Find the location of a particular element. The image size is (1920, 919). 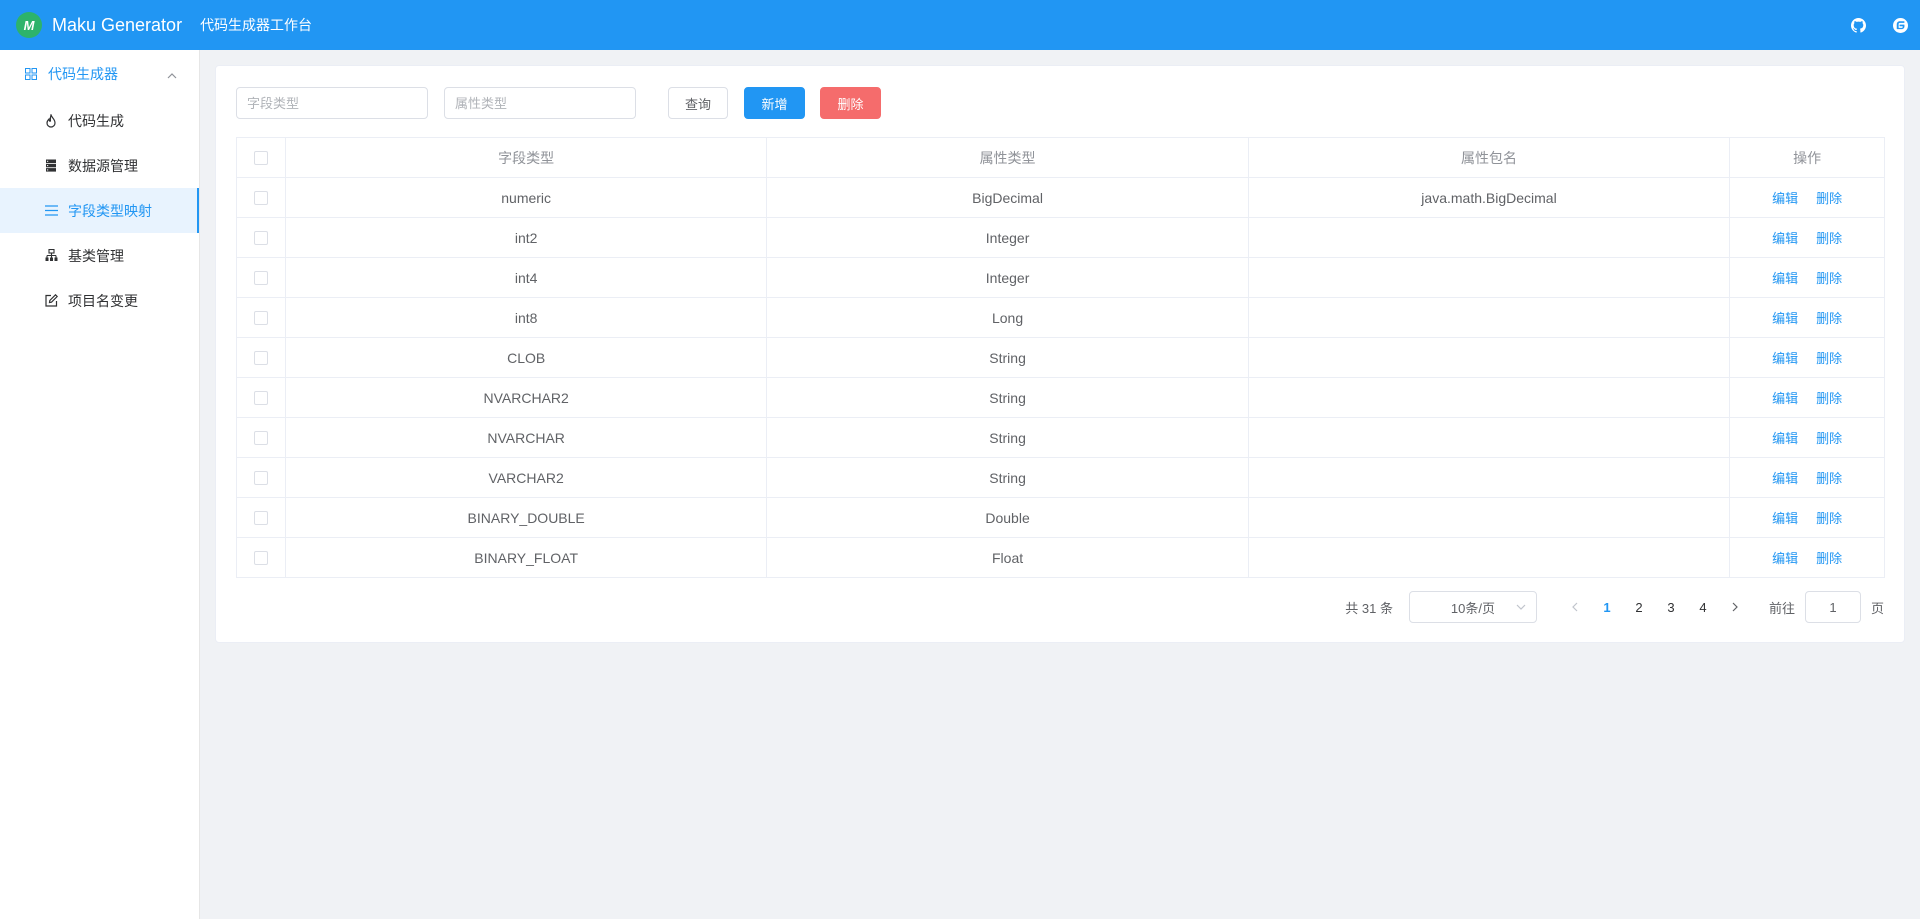

page-number: 2 is located at coordinates (1639, 607).